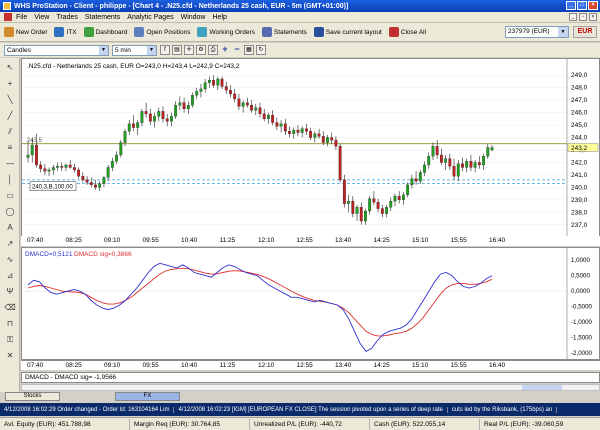 The width and height of the screenshot is (600, 430). Describe the element at coordinates (10, 276) in the screenshot. I see `gann-tool-icon: ⊿` at that location.